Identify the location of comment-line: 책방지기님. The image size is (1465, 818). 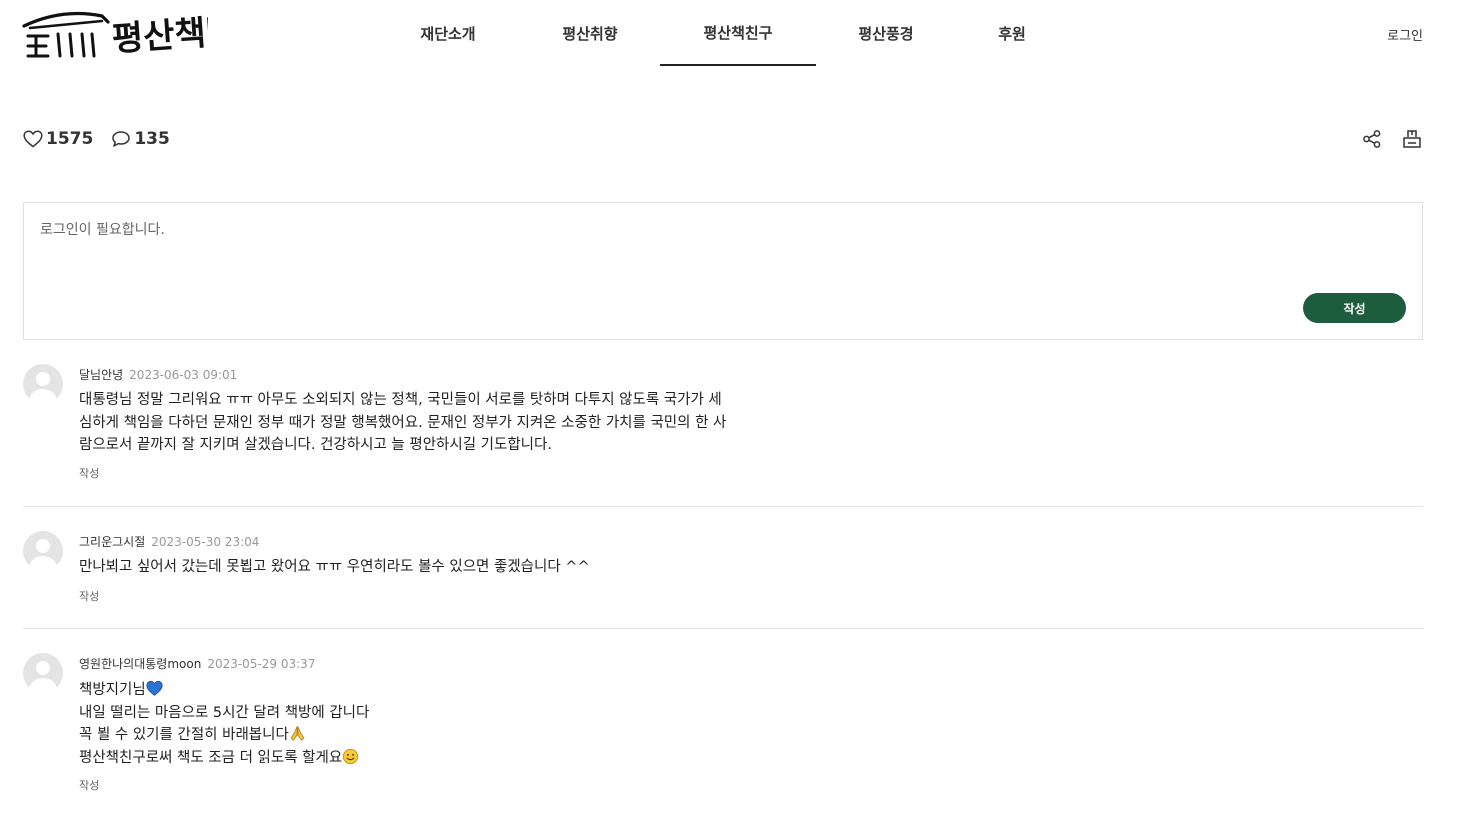
(439, 690).